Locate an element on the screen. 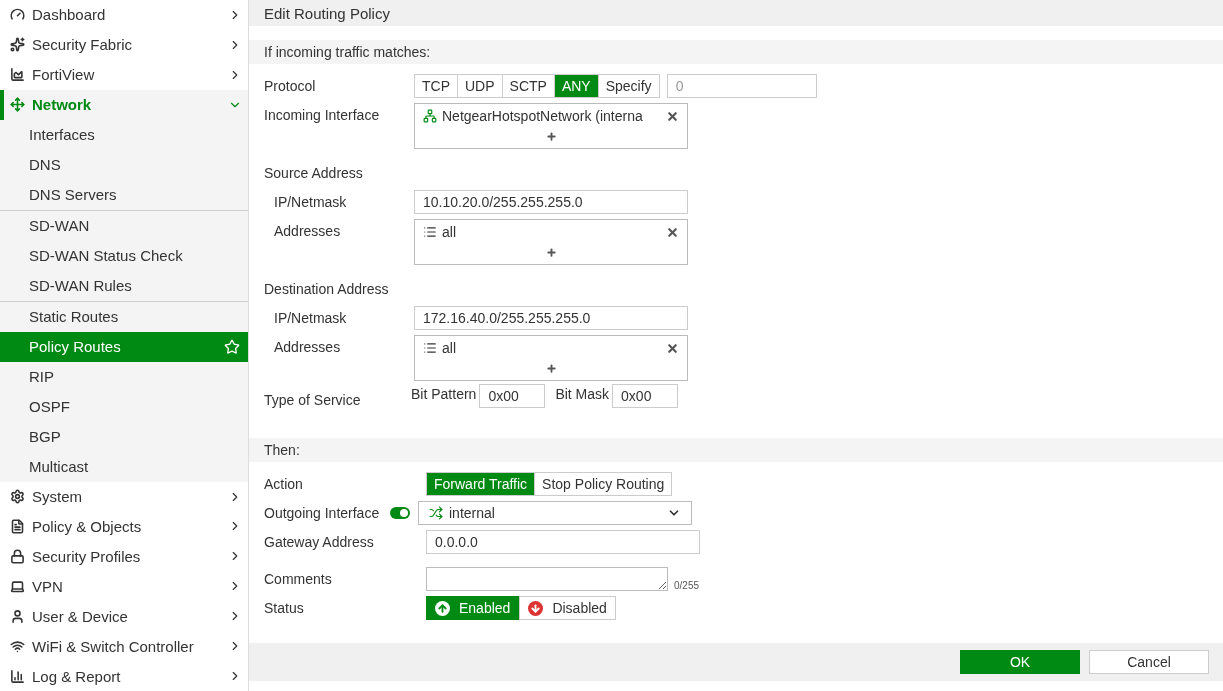  footer-button: OK is located at coordinates (1020, 662).